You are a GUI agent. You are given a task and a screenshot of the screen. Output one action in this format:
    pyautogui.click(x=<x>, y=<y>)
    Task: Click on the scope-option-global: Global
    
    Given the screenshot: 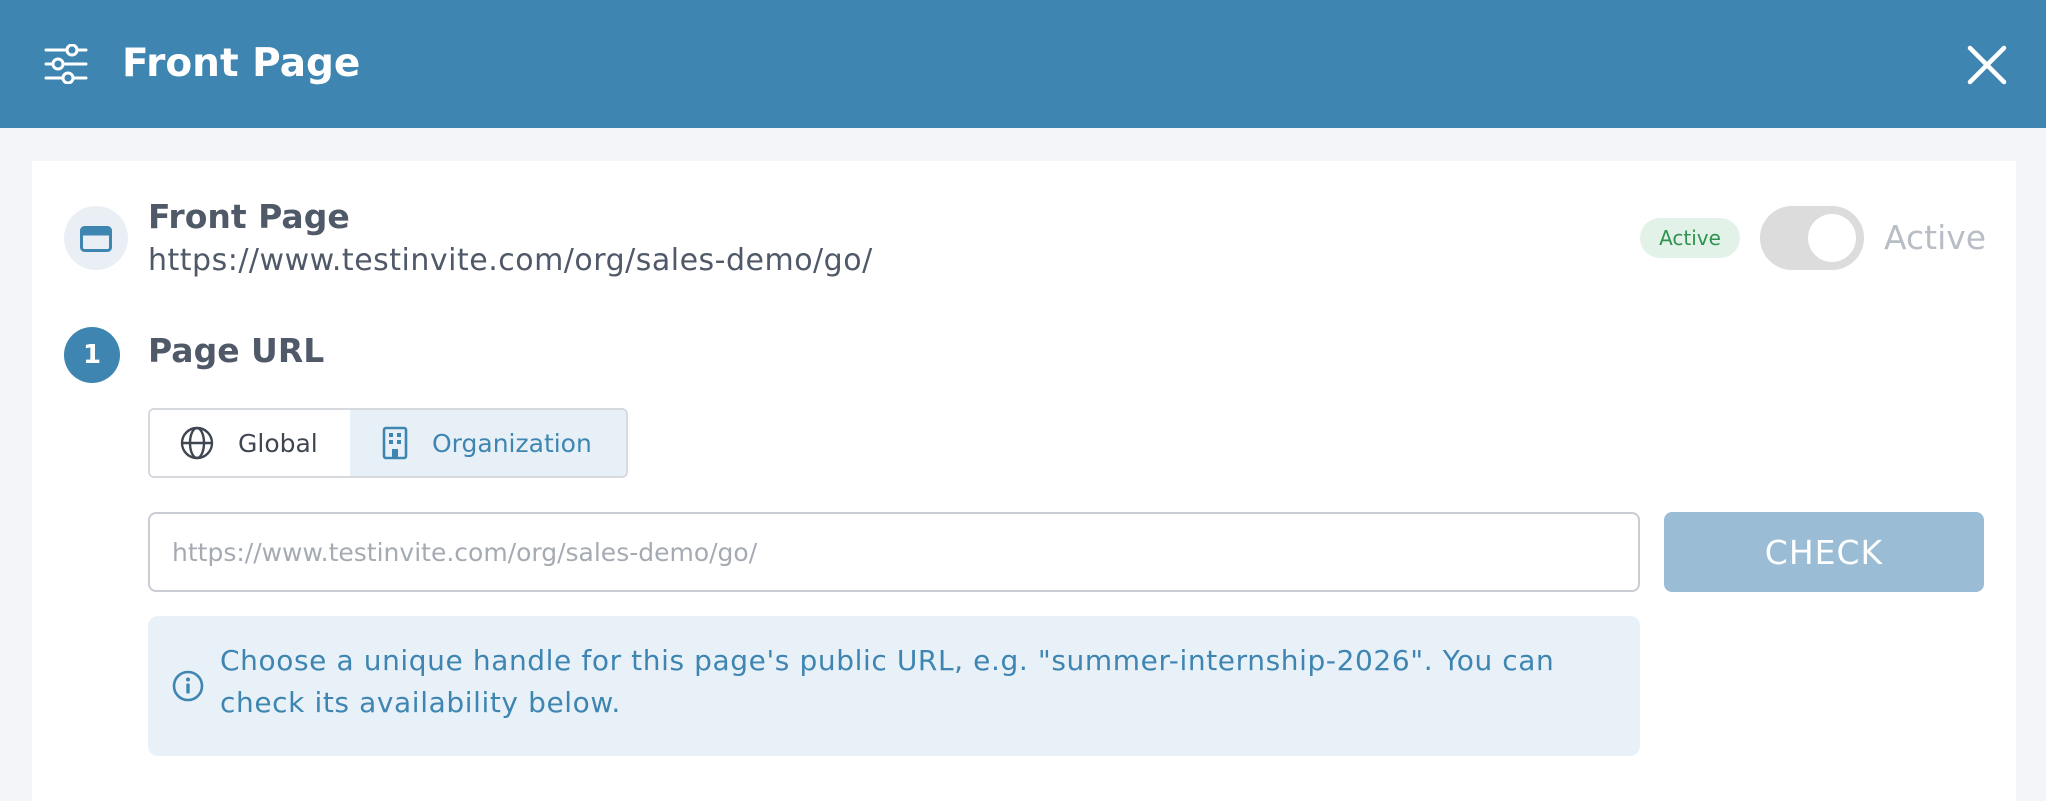 What is the action you would take?
    pyautogui.click(x=250, y=443)
    